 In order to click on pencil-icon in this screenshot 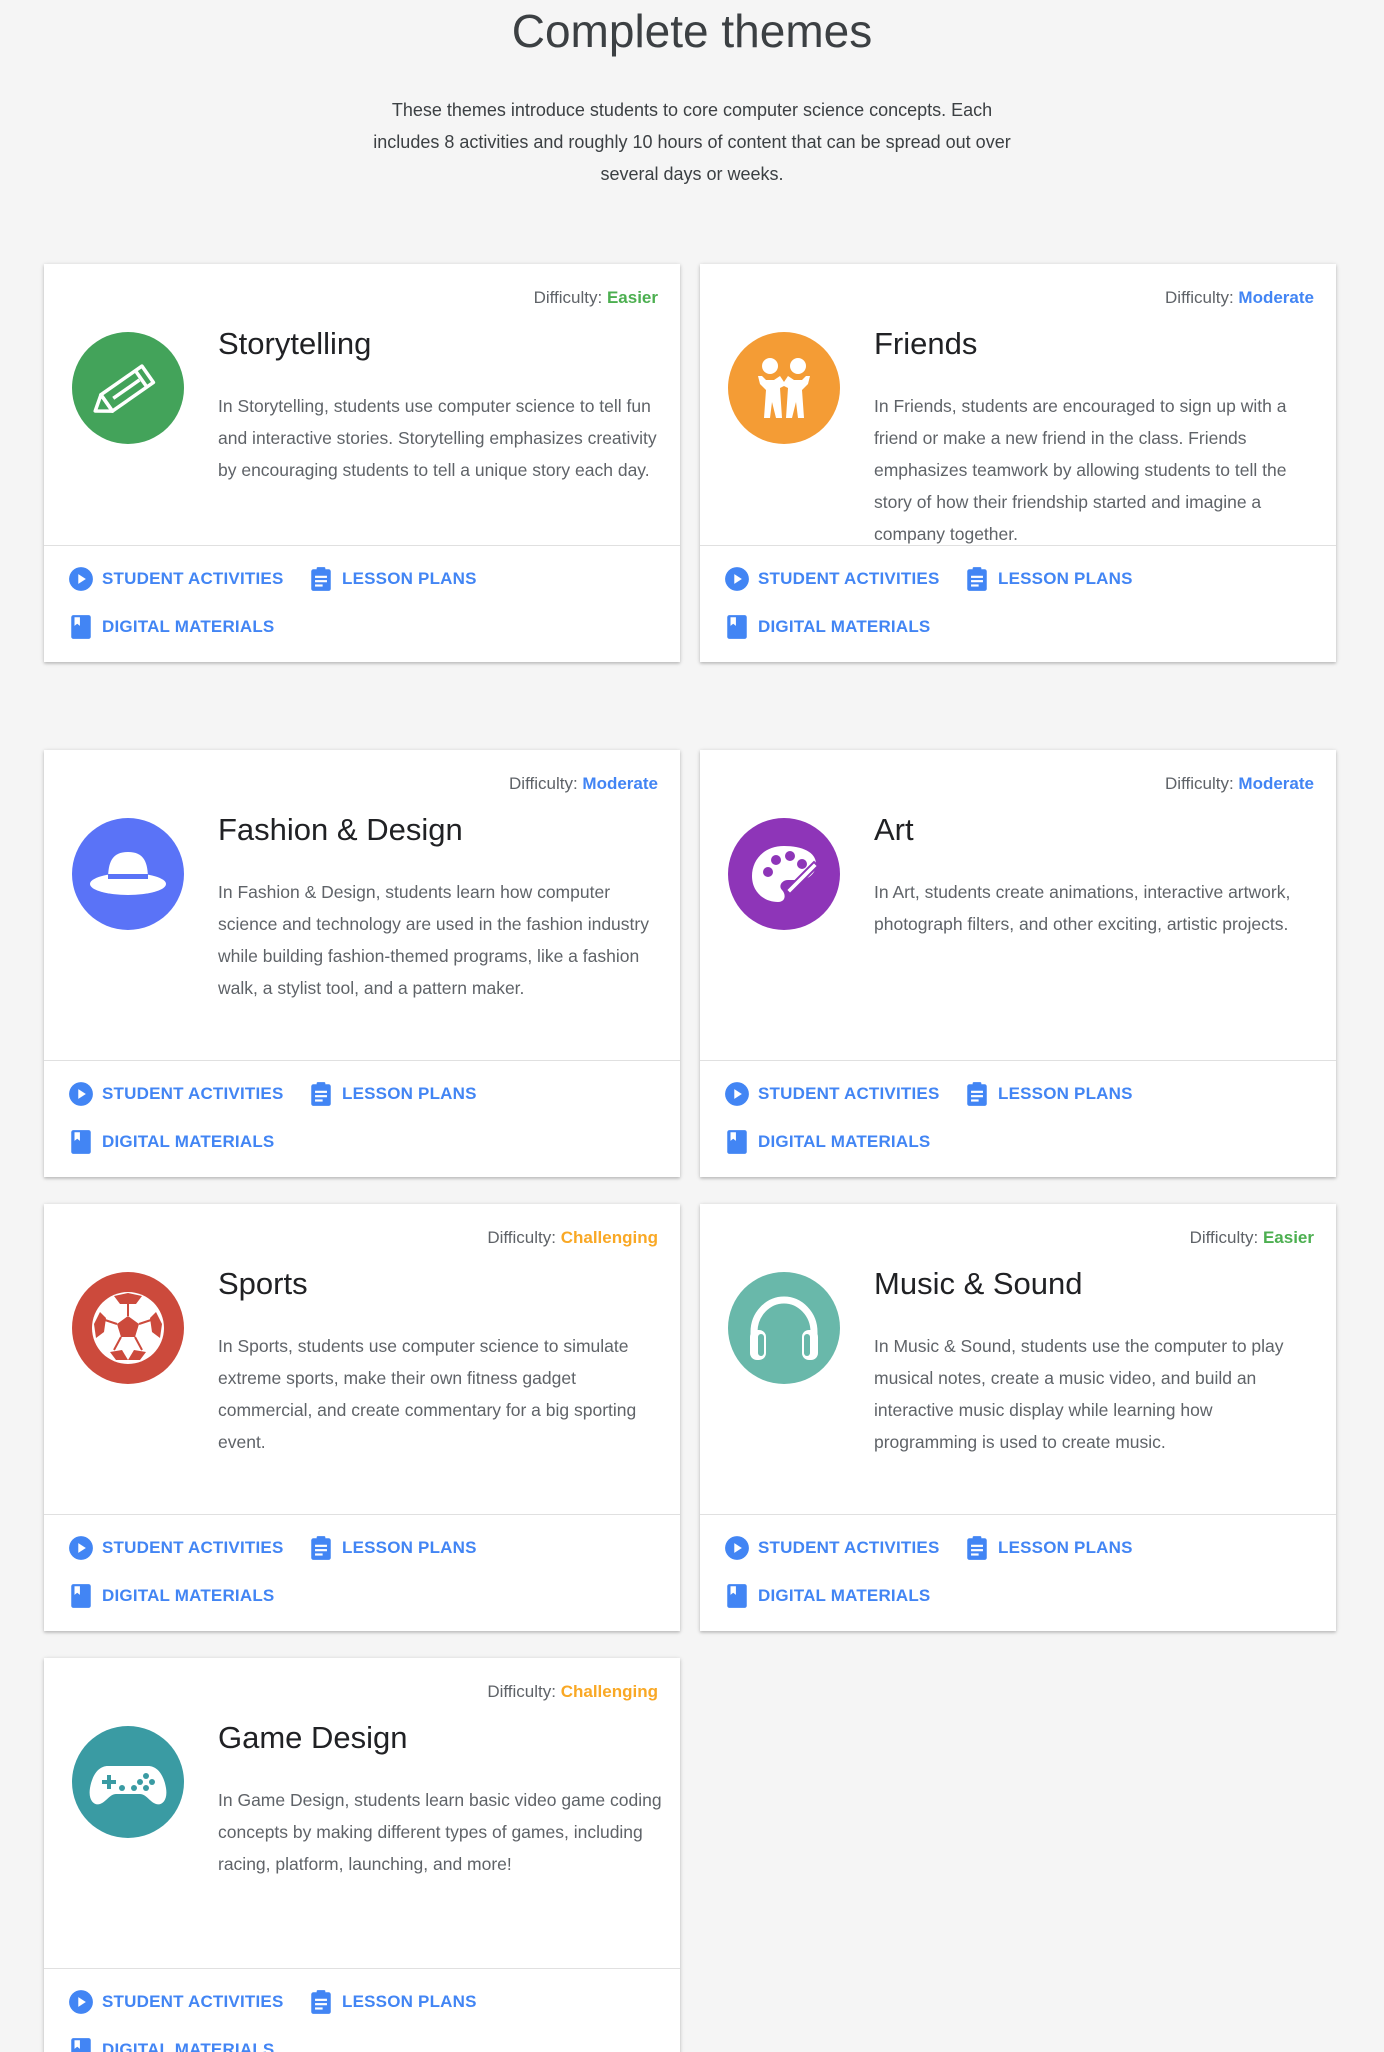, I will do `click(128, 388)`.